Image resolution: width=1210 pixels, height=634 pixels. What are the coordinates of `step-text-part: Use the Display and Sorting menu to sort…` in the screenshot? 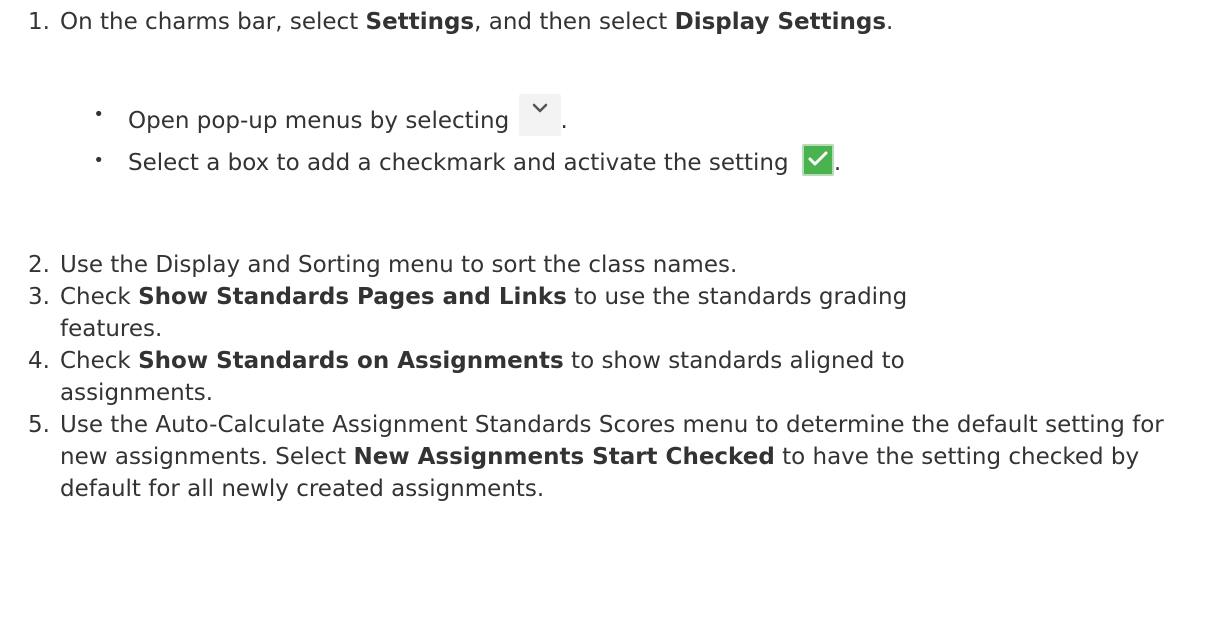 It's located at (399, 265).